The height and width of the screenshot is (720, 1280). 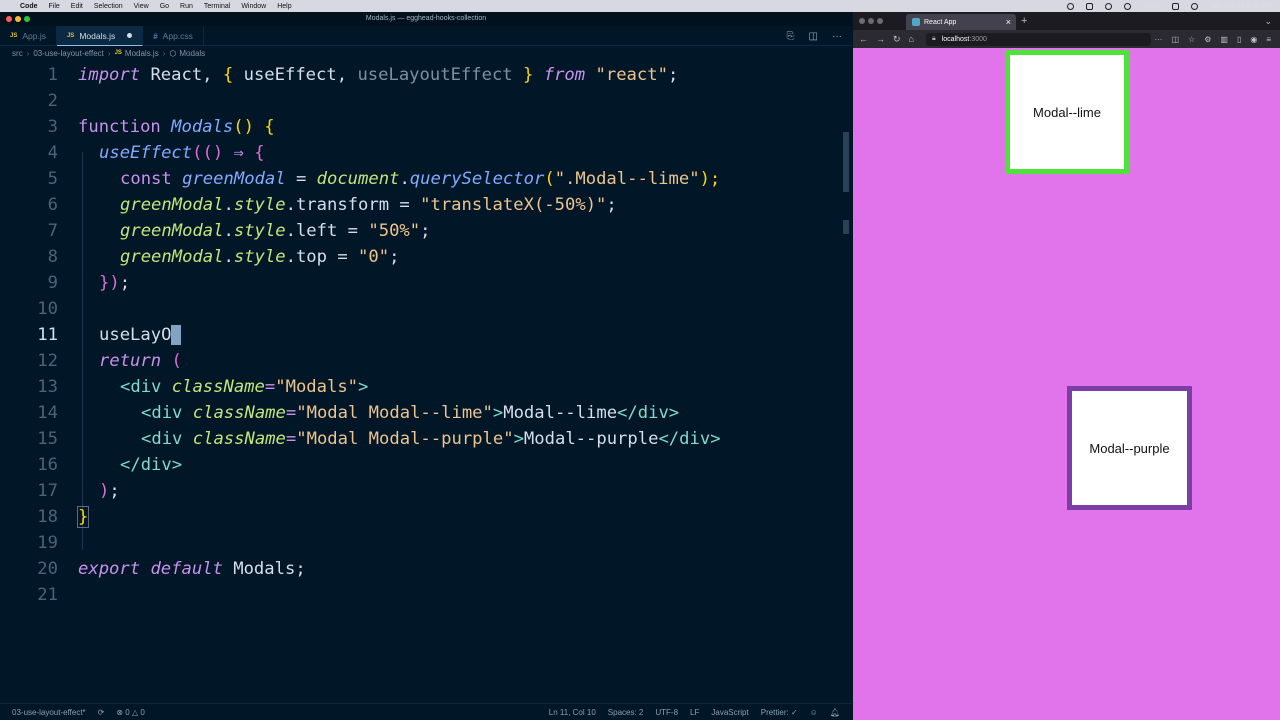 I want to click on url-port: :3000, so click(x=978, y=39).